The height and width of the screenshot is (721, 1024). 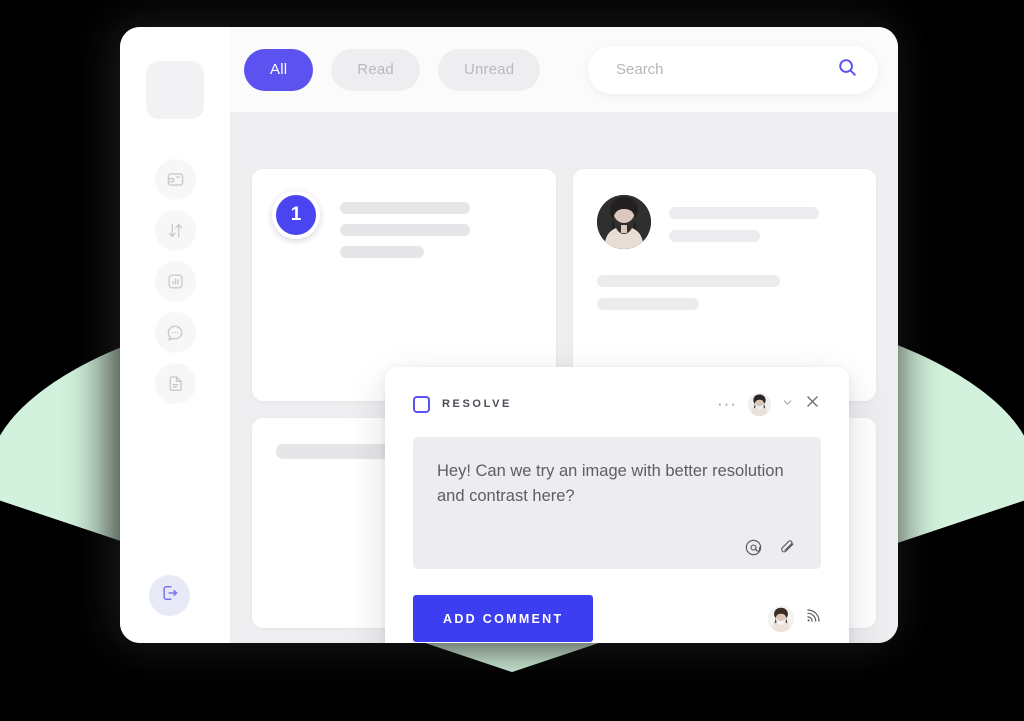 What do you see at coordinates (477, 404) in the screenshot?
I see `resolve-label: RESOLVE` at bounding box center [477, 404].